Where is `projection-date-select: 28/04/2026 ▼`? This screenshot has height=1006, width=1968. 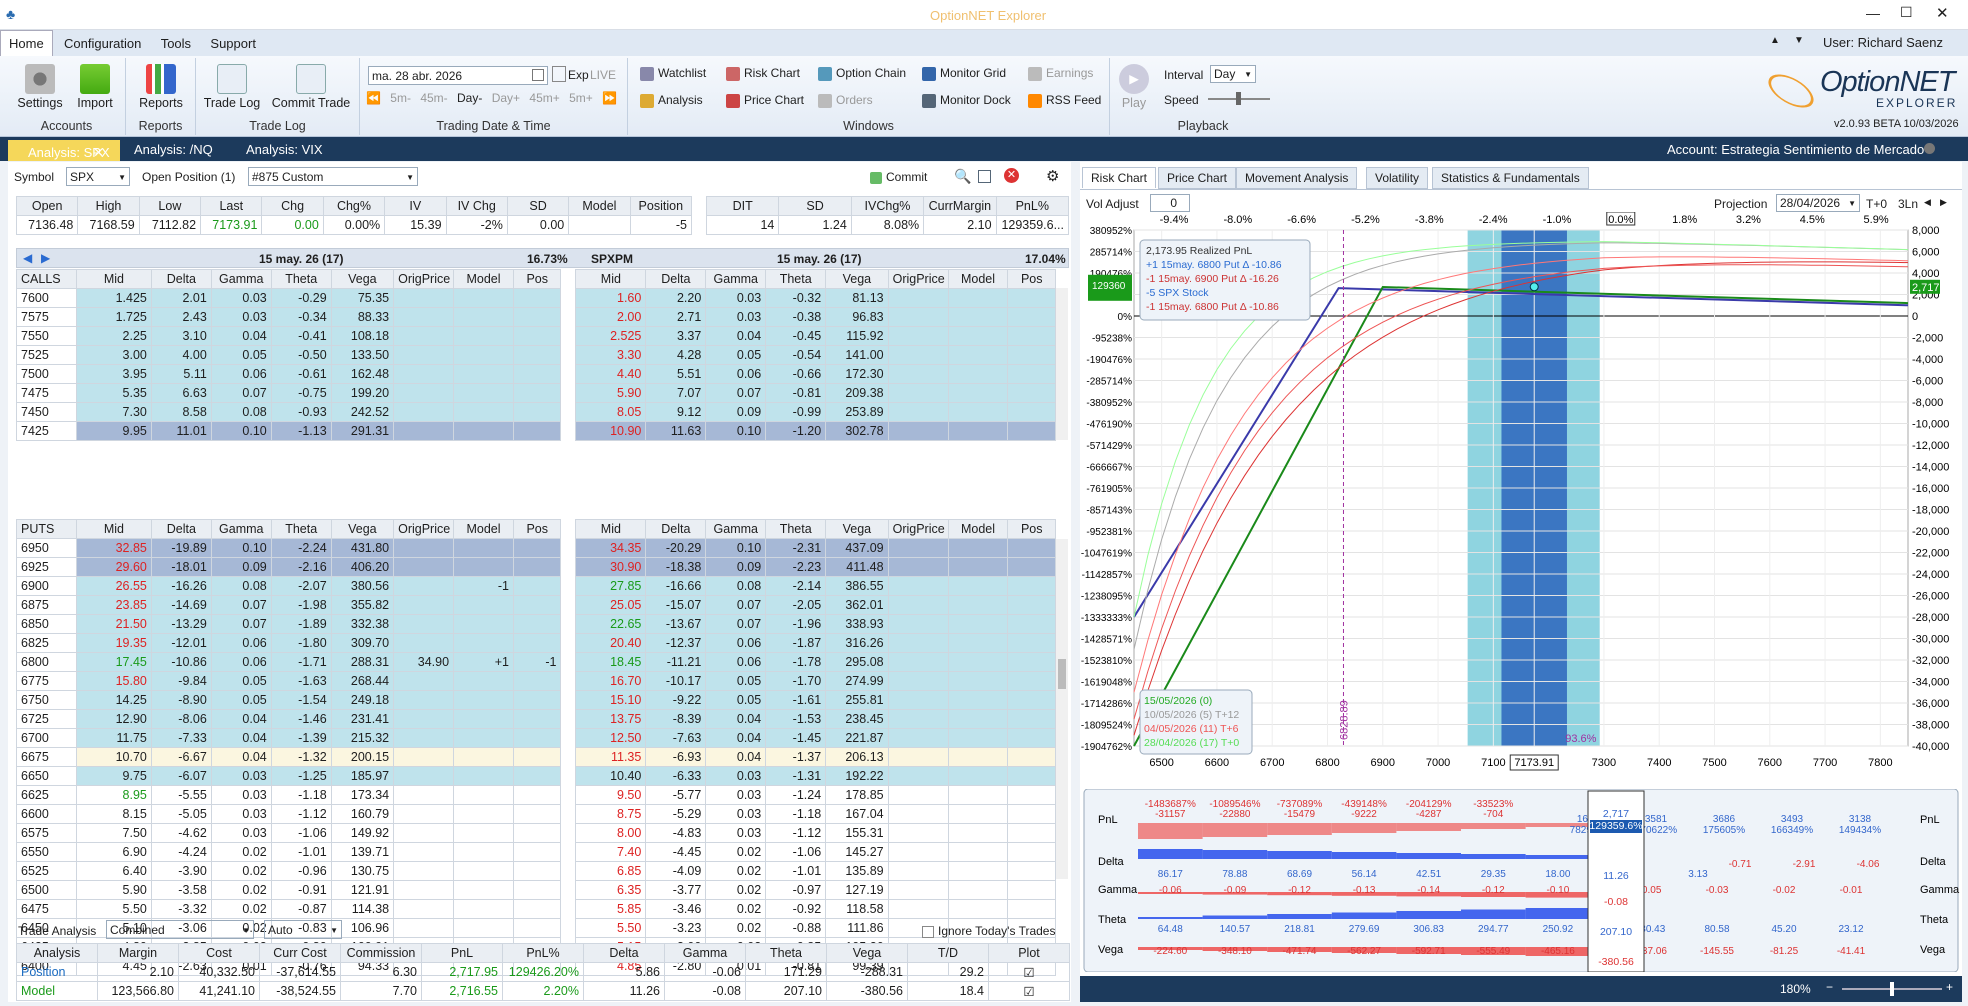
projection-date-select: 28/04/2026 ▼ is located at coordinates (1818, 203).